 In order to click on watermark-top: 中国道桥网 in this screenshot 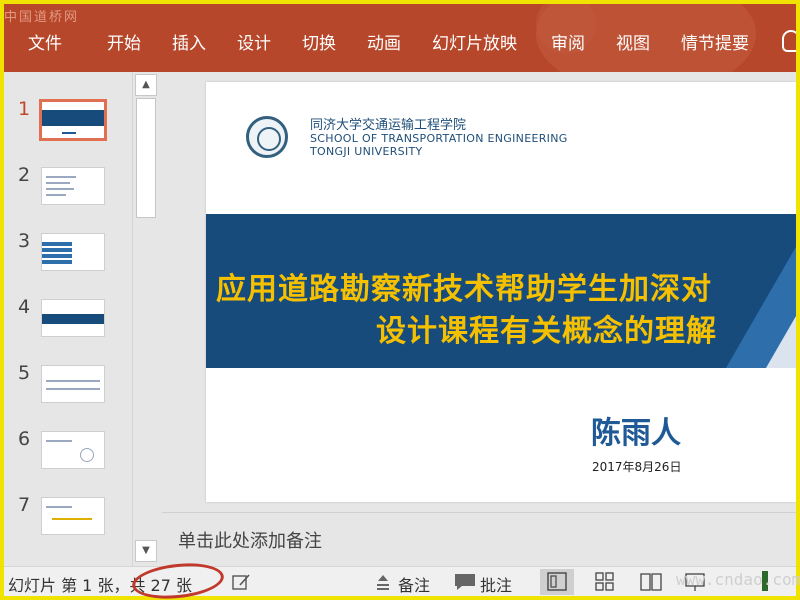, I will do `click(42, 17)`.